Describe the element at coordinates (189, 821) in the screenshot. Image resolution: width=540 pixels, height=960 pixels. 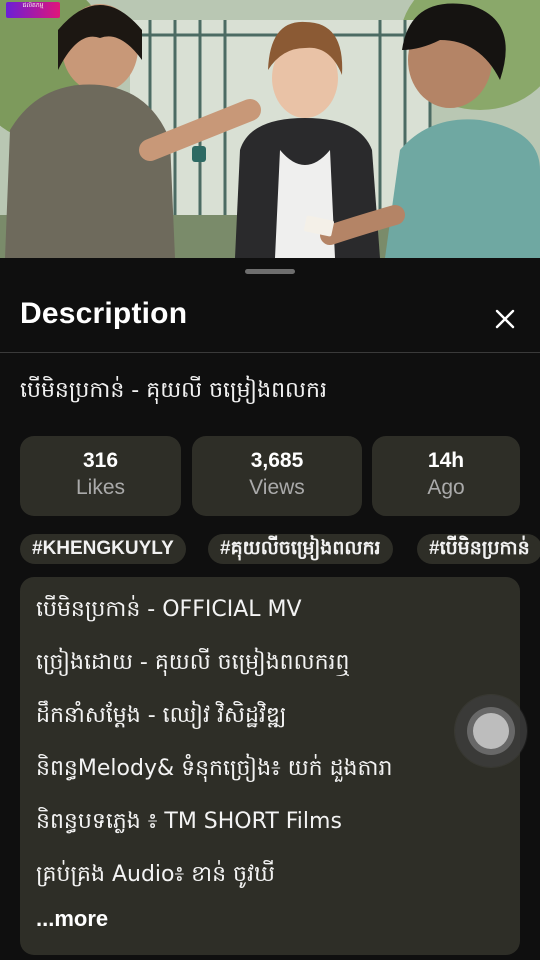
I see `description-line: និពន្ធបទភ្លេង ៖ TM SHORT Films` at that location.